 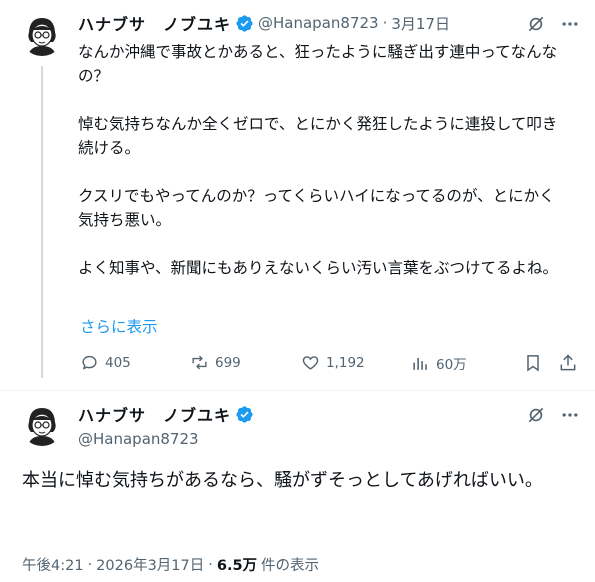 What do you see at coordinates (199, 362) in the screenshot?
I see `repost-icon` at bounding box center [199, 362].